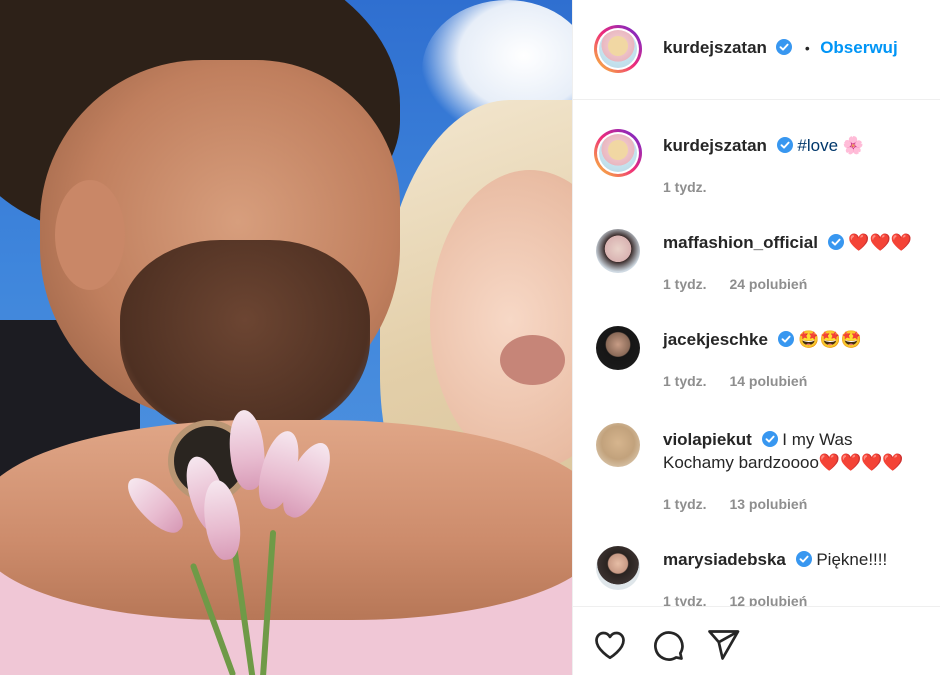  I want to click on comment-text: Piękne!!!!, so click(852, 559).